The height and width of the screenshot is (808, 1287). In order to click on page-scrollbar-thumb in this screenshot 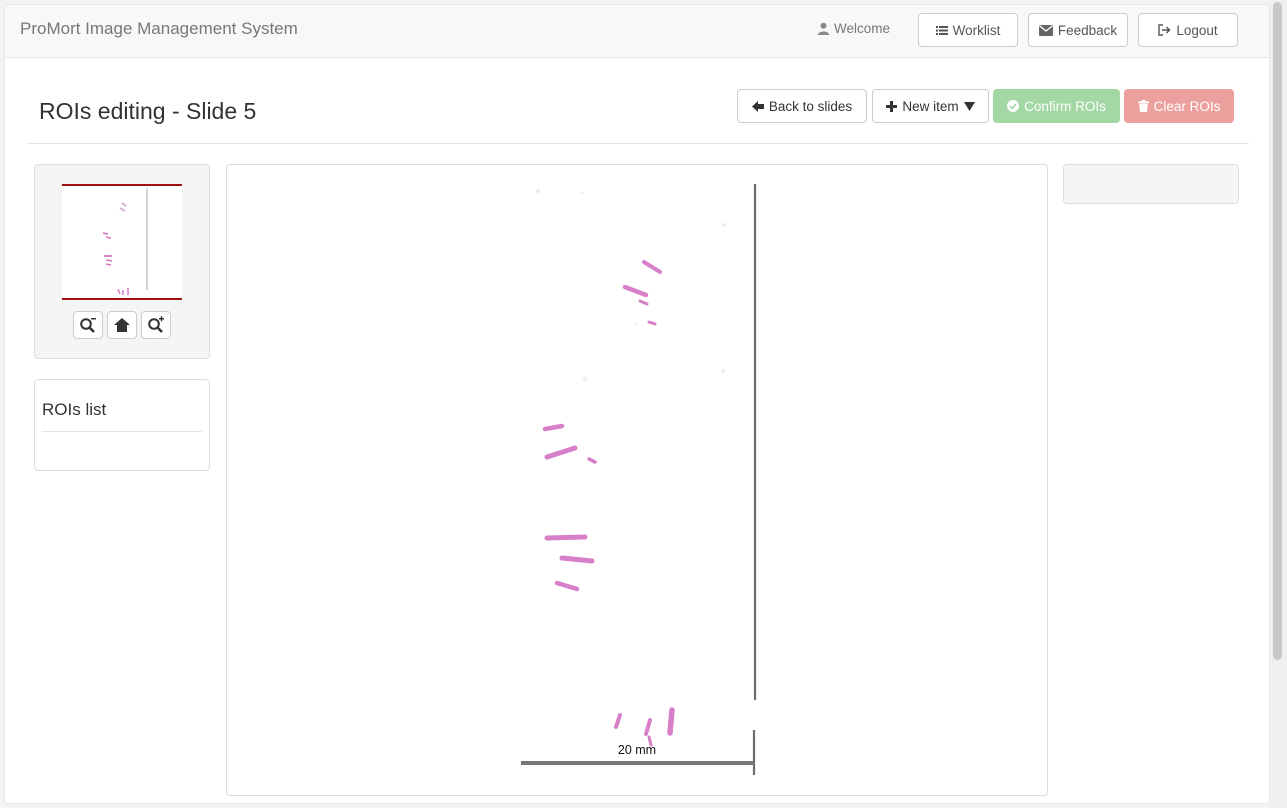, I will do `click(1277, 331)`.